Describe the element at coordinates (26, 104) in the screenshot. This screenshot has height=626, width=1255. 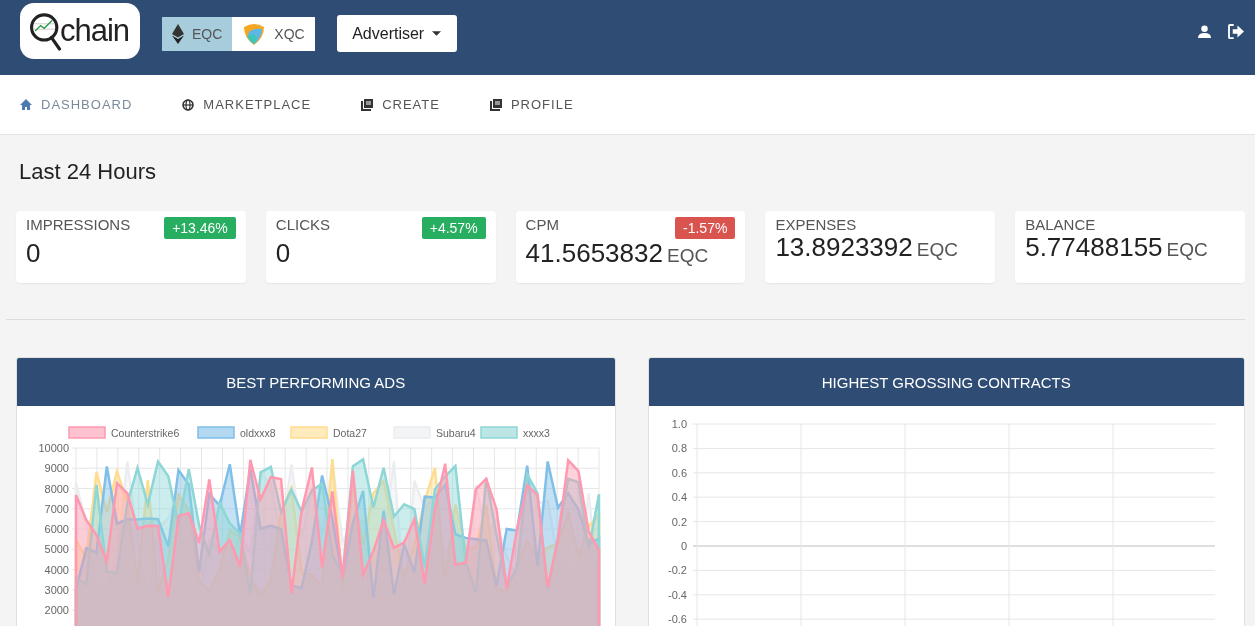
I see `home-icon` at that location.